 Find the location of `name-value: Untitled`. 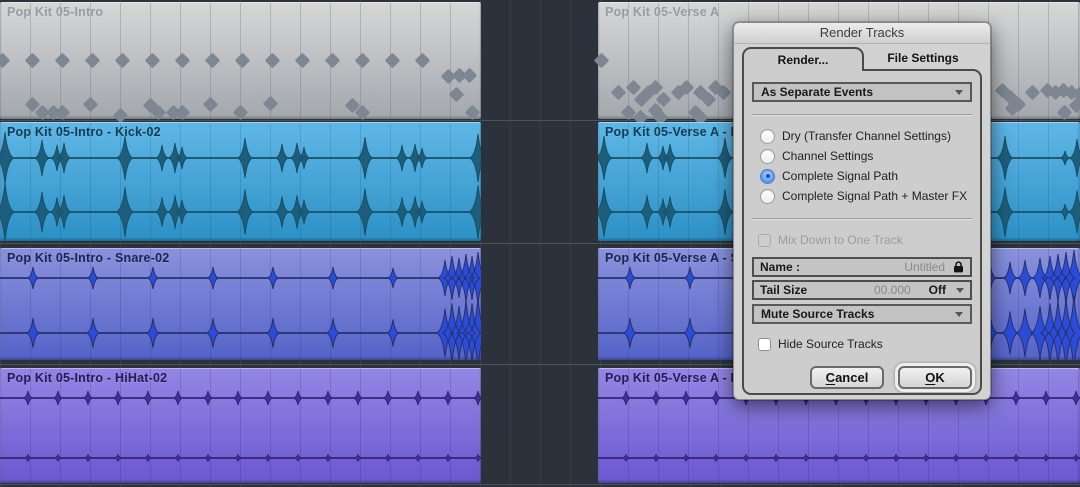

name-value: Untitled is located at coordinates (924, 267).